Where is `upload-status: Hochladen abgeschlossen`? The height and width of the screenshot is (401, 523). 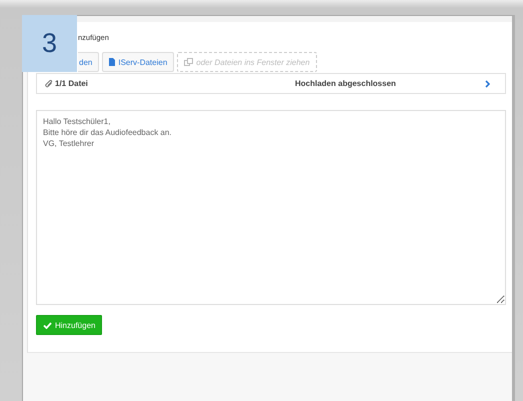
upload-status: Hochladen abgeschlossen is located at coordinates (346, 83).